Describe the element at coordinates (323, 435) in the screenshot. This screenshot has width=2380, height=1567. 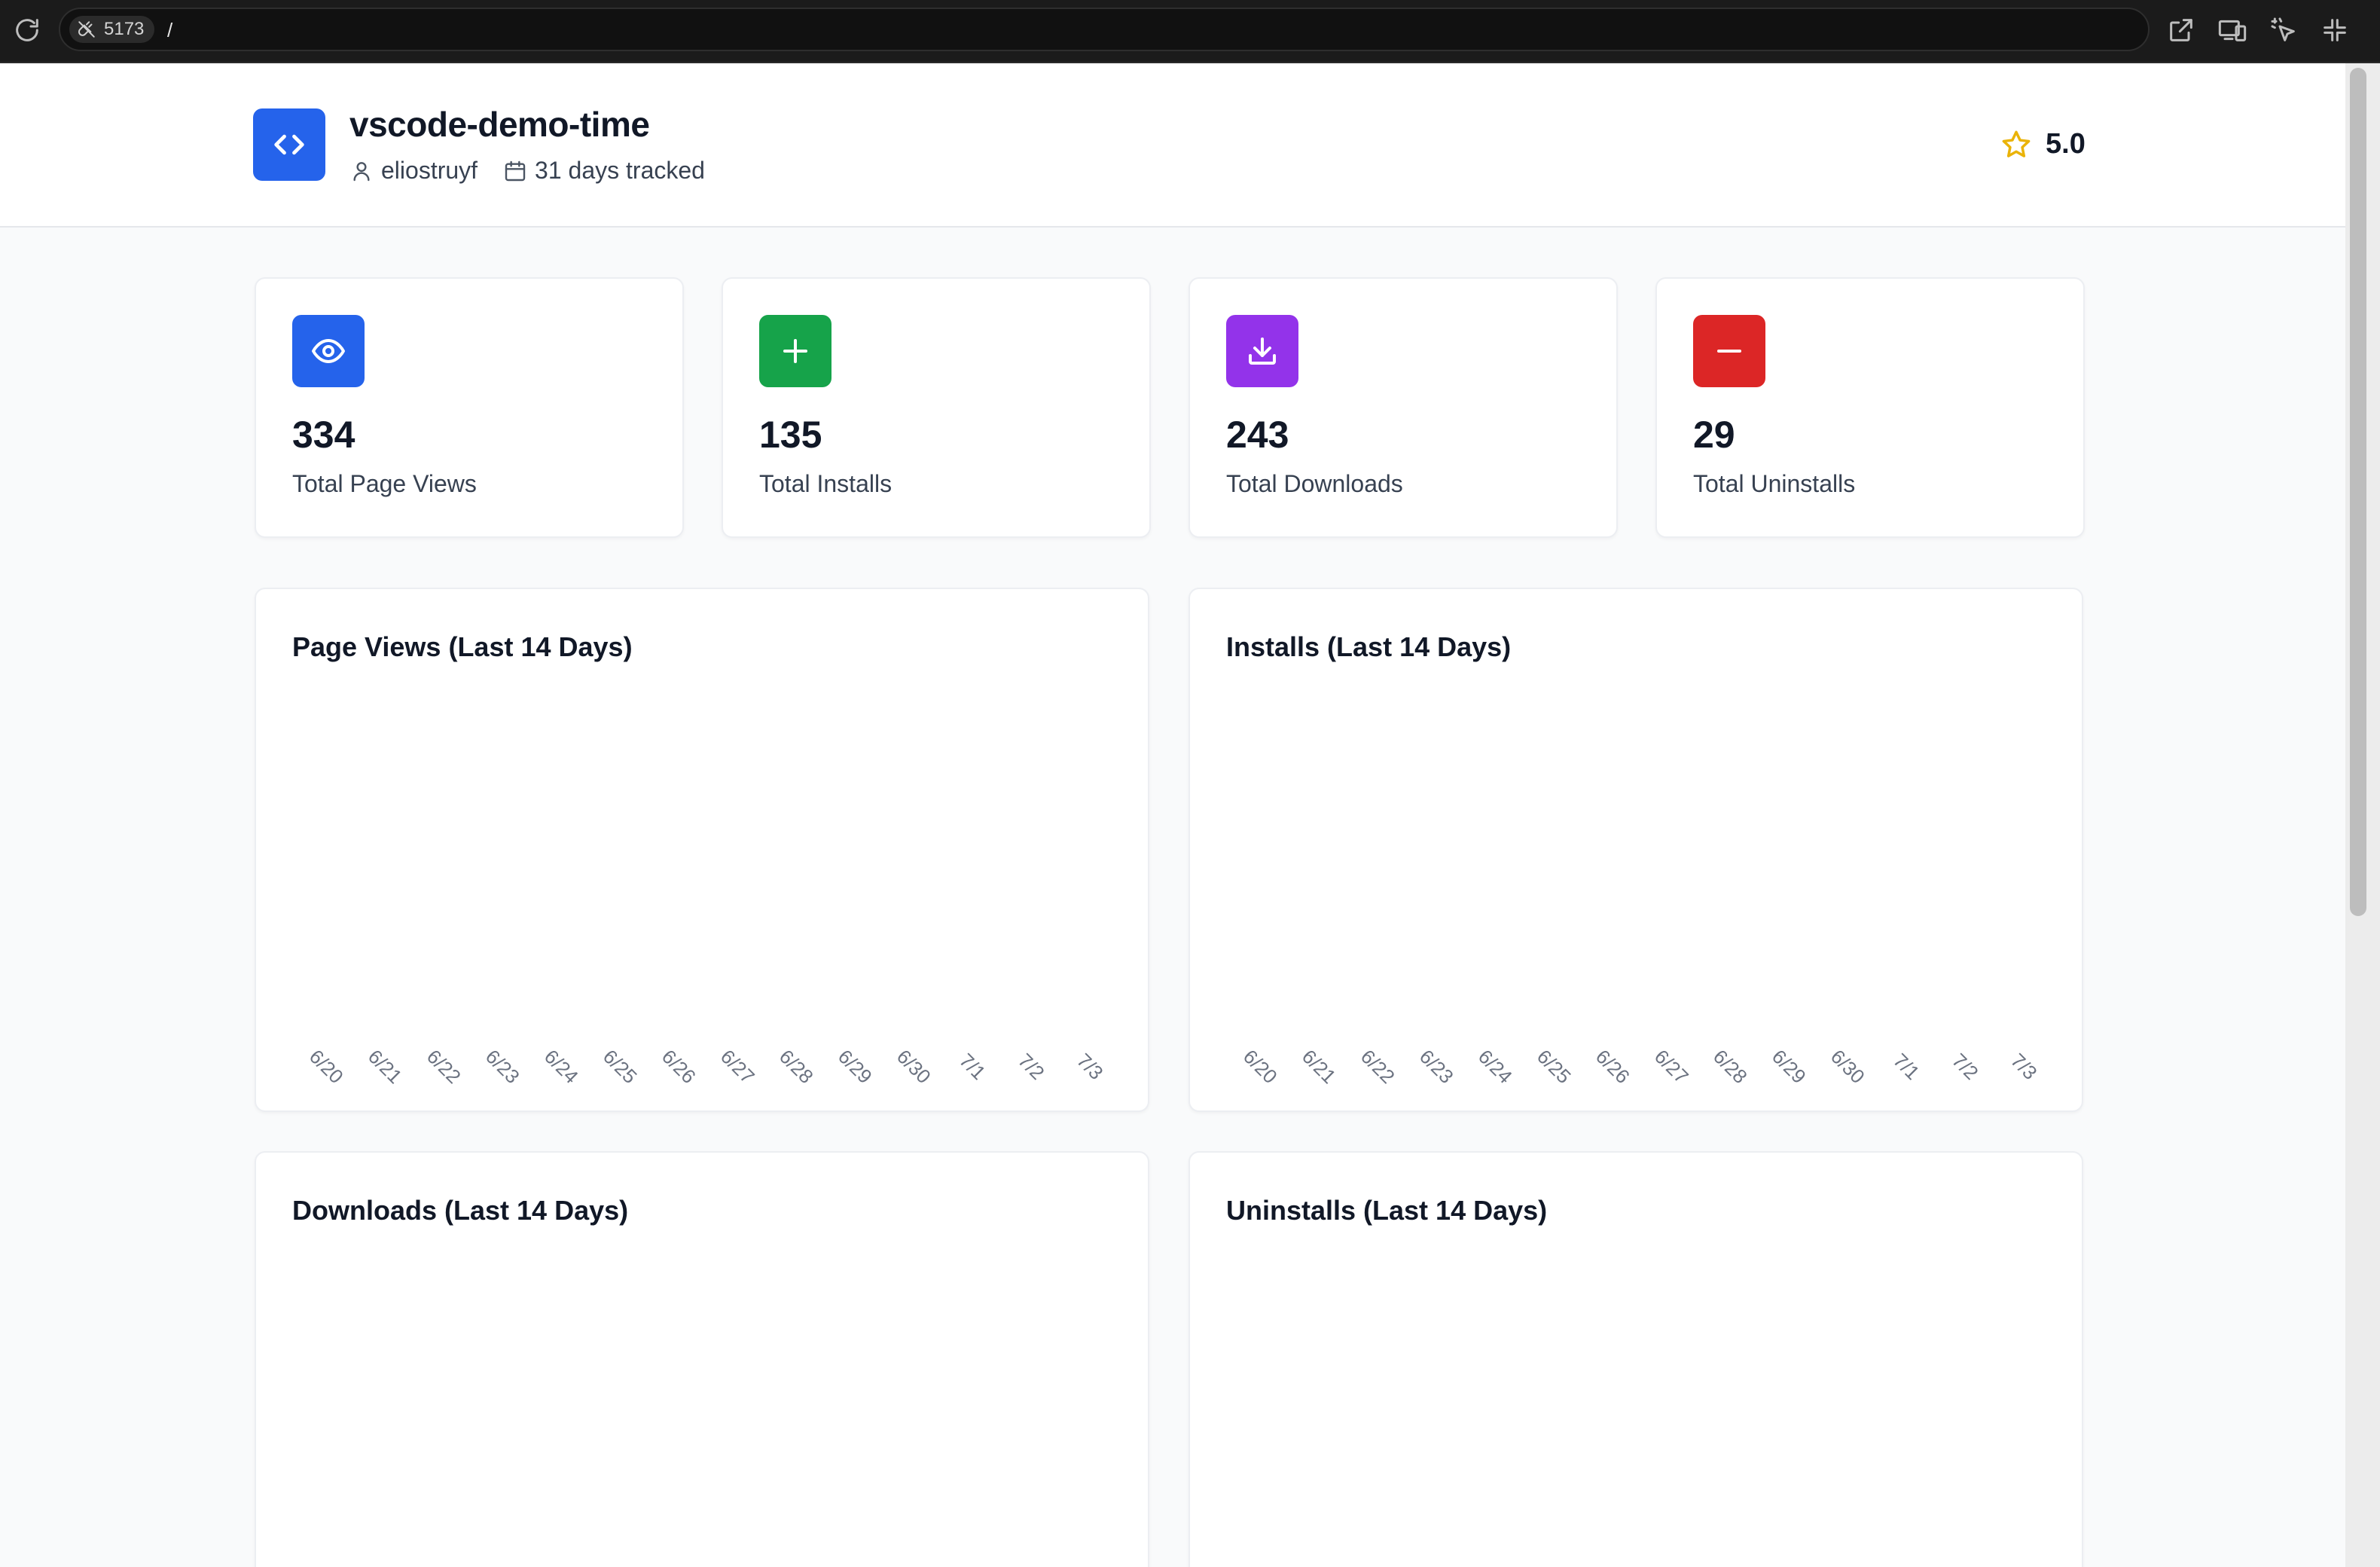
I see `stat-value: 334` at that location.